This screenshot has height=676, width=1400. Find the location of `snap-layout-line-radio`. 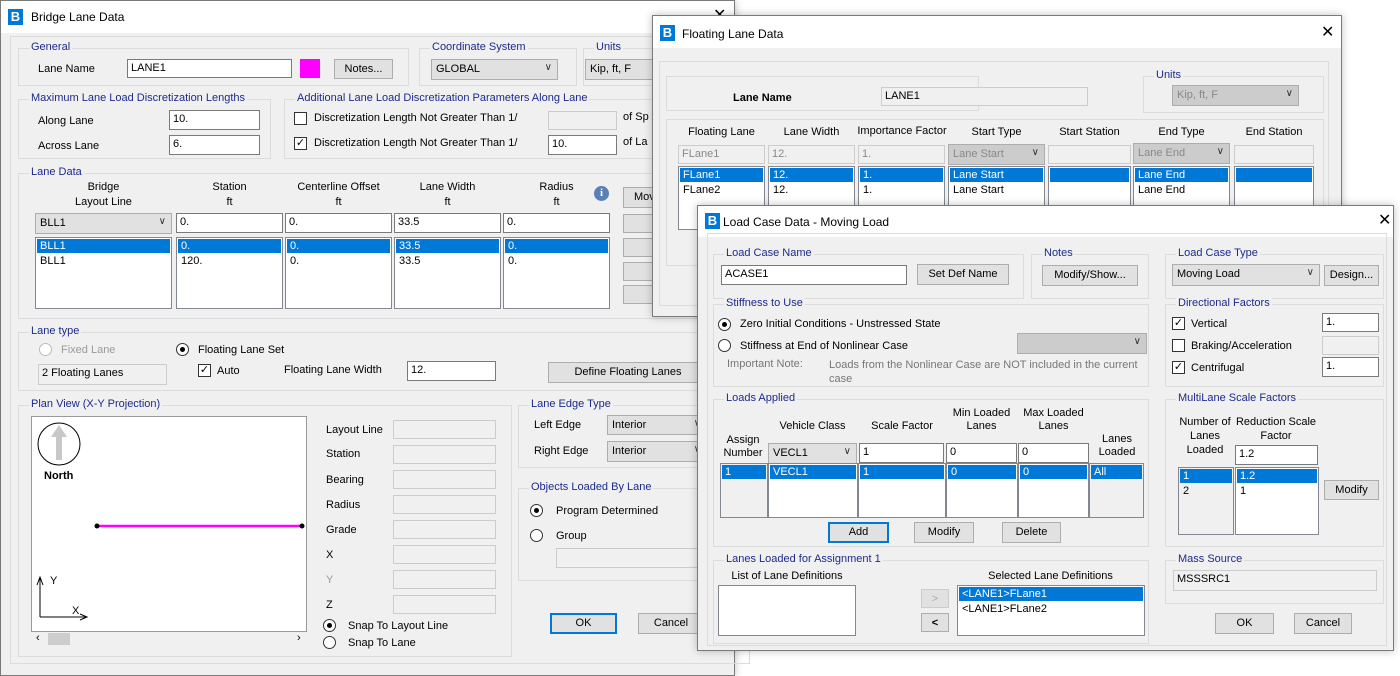

snap-layout-line-radio is located at coordinates (329, 625).